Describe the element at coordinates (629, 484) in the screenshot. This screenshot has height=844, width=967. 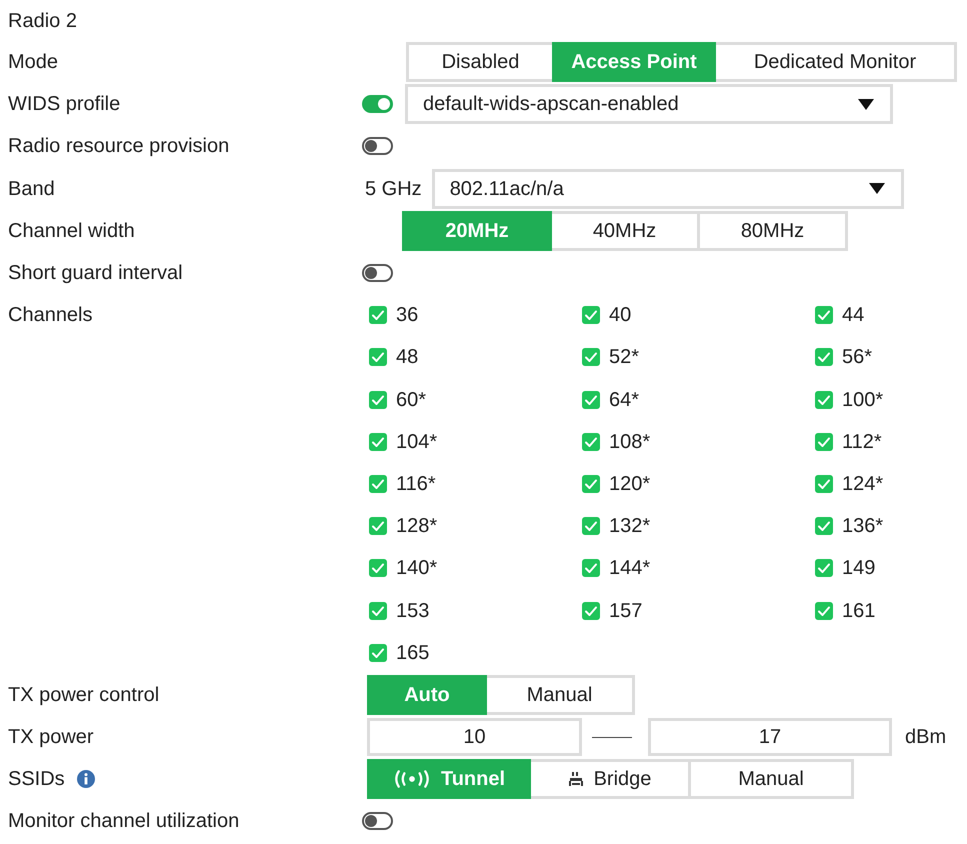
I see `channel-label: 120*` at that location.